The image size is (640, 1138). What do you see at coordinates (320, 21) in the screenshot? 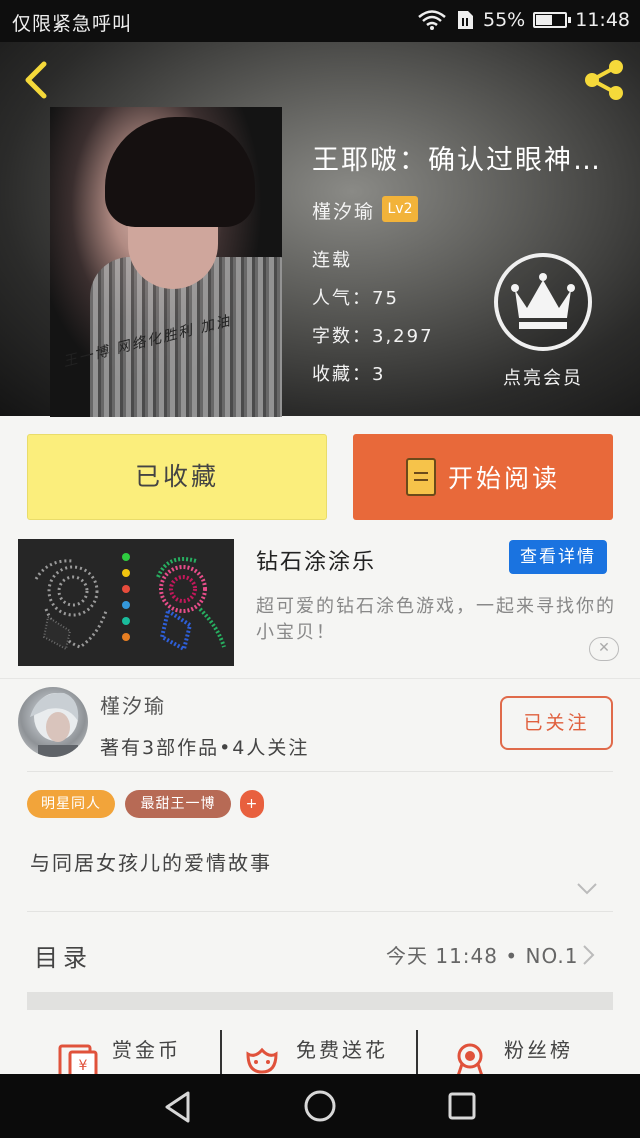
I see `status-bar: 仅限紧急呼叫 55% 11:48` at bounding box center [320, 21].